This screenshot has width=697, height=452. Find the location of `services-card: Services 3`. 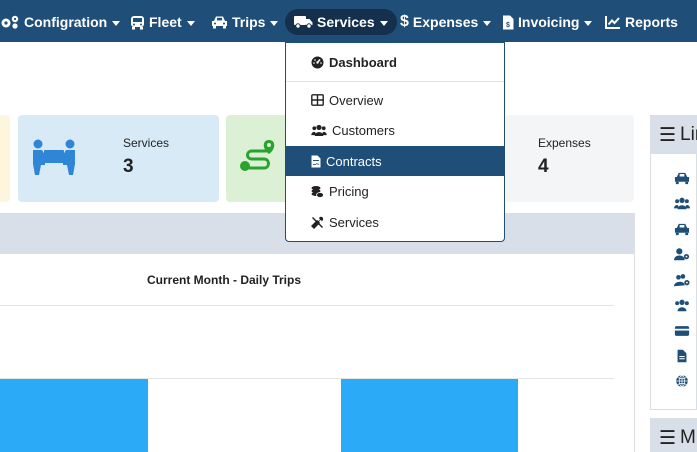

services-card: Services 3 is located at coordinates (118, 158).